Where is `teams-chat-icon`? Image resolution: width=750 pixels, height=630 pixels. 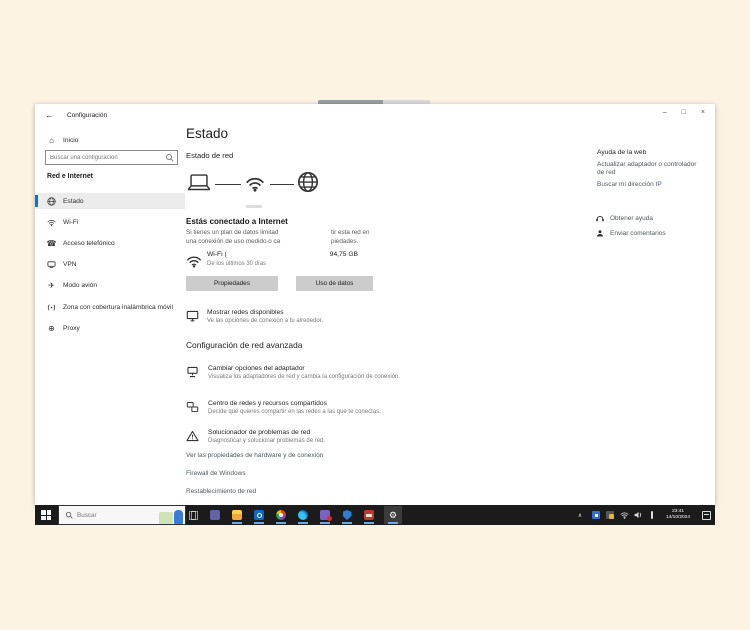
teams-chat-icon is located at coordinates (325, 515).